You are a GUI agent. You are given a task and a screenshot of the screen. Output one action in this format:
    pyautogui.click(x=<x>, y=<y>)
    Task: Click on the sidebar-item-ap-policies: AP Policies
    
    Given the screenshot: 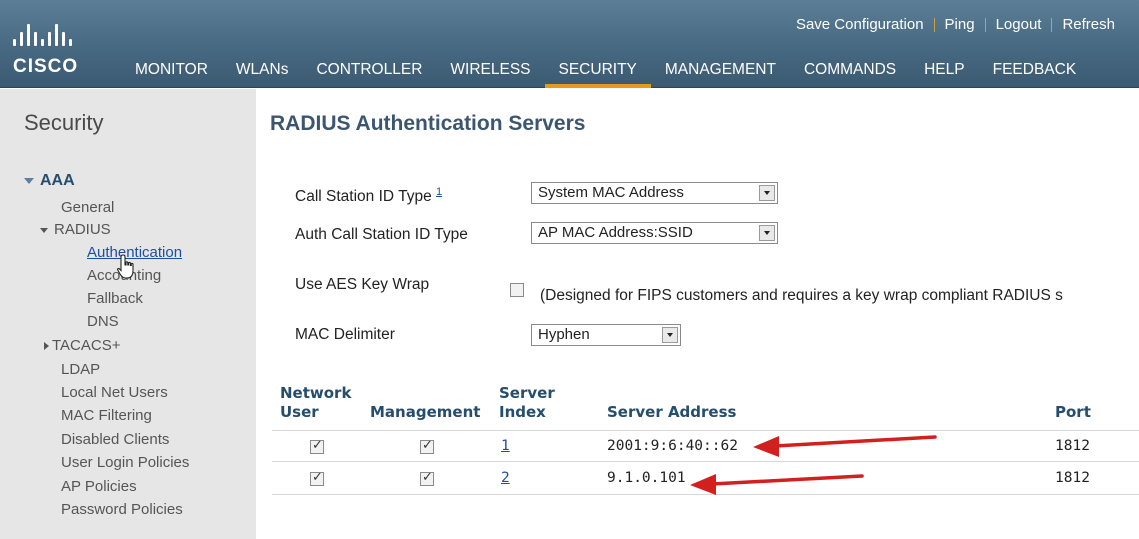 What is the action you would take?
    pyautogui.click(x=99, y=486)
    